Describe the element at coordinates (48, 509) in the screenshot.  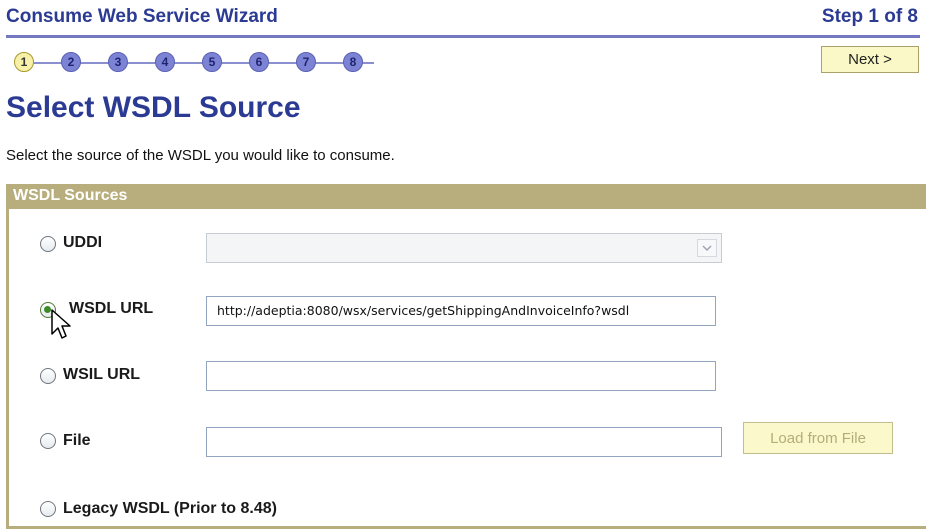
I see `legacy-wsdl-radio` at that location.